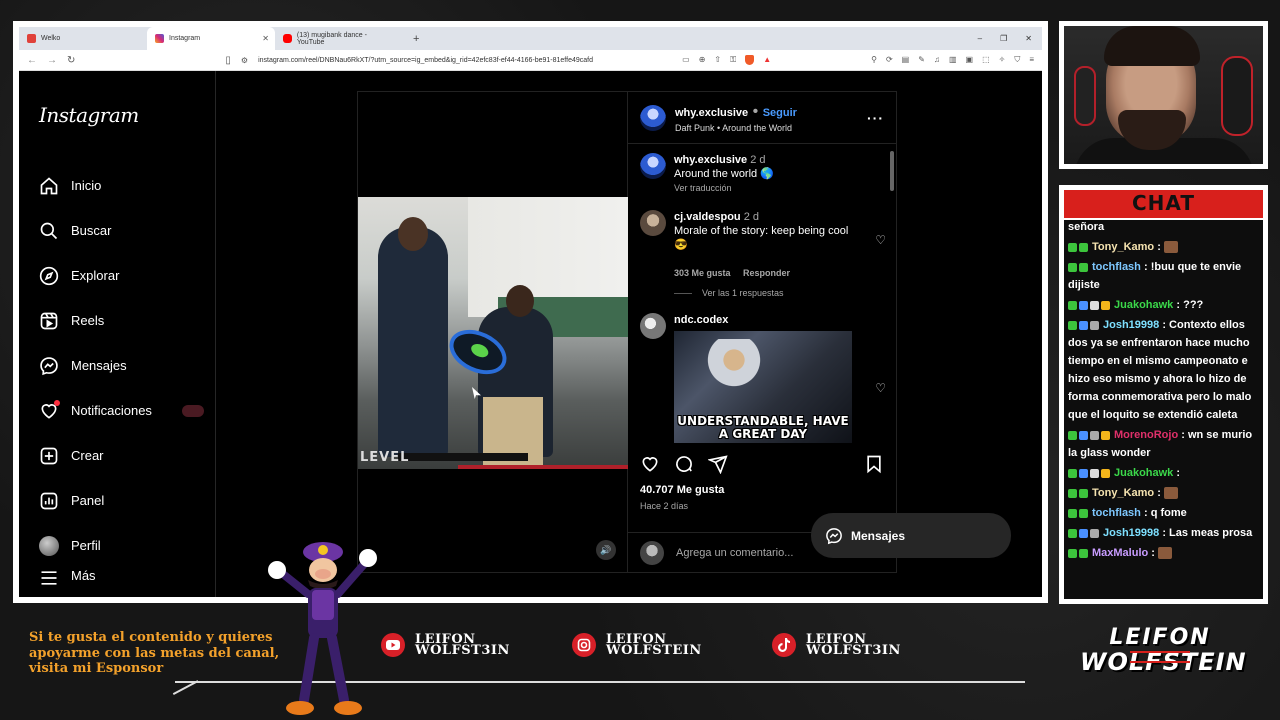 This screenshot has width=1280, height=720. What do you see at coordinates (711, 113) in the screenshot?
I see `author-username: why.exclusive` at bounding box center [711, 113].